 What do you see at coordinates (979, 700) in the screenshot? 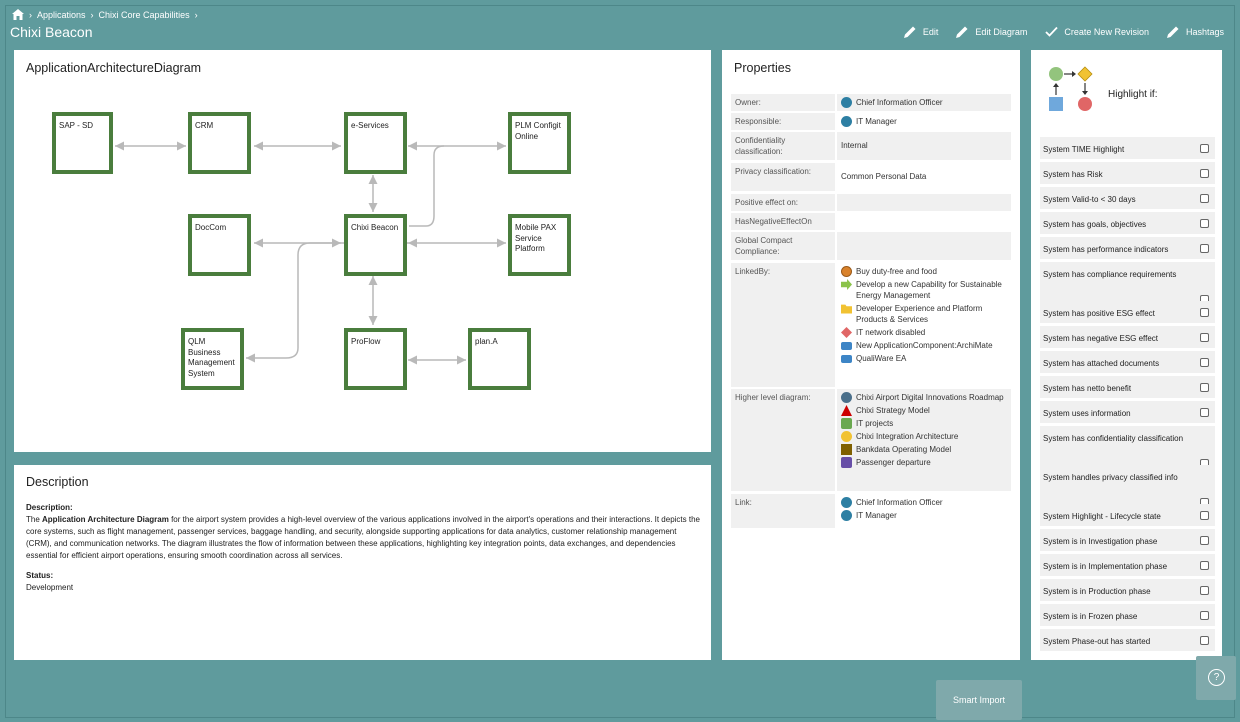
I see `smart-import-button: Smart Import` at bounding box center [979, 700].